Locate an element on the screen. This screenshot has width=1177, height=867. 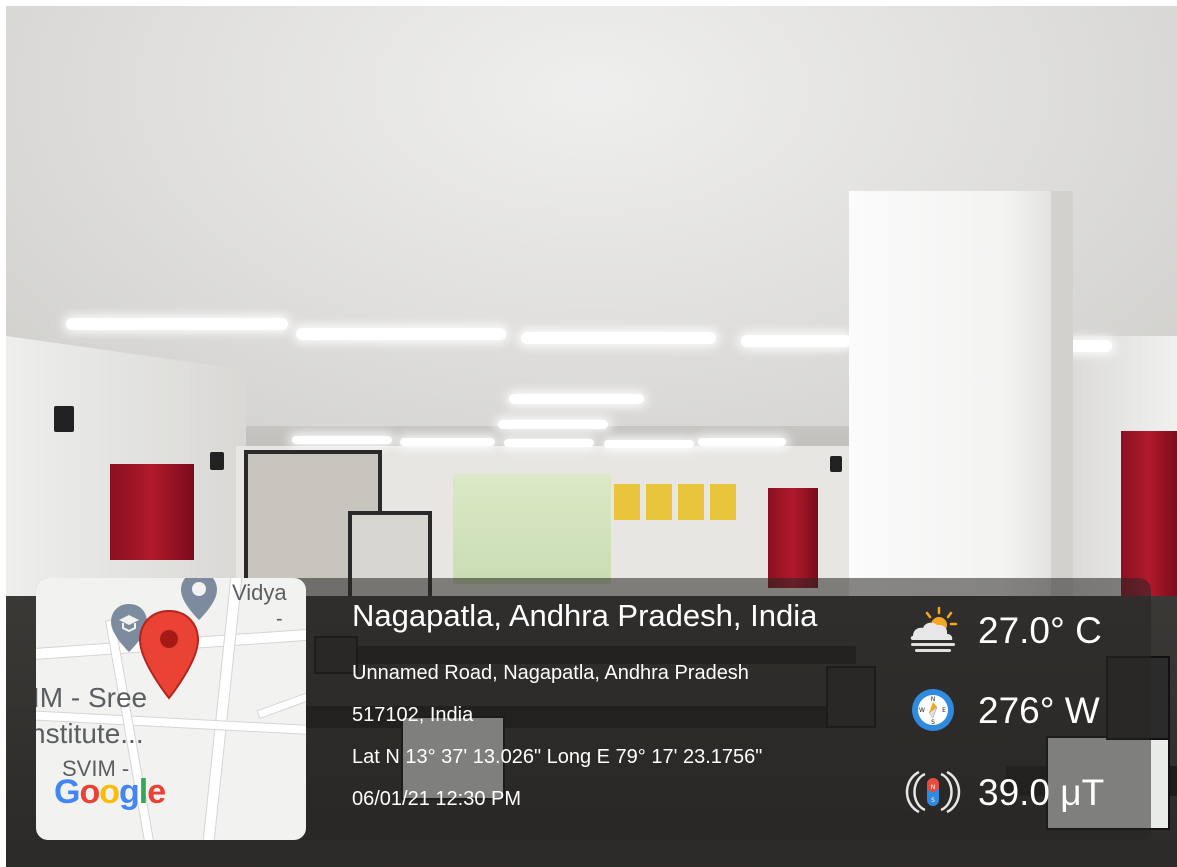
map-road is located at coordinates (281, 702).